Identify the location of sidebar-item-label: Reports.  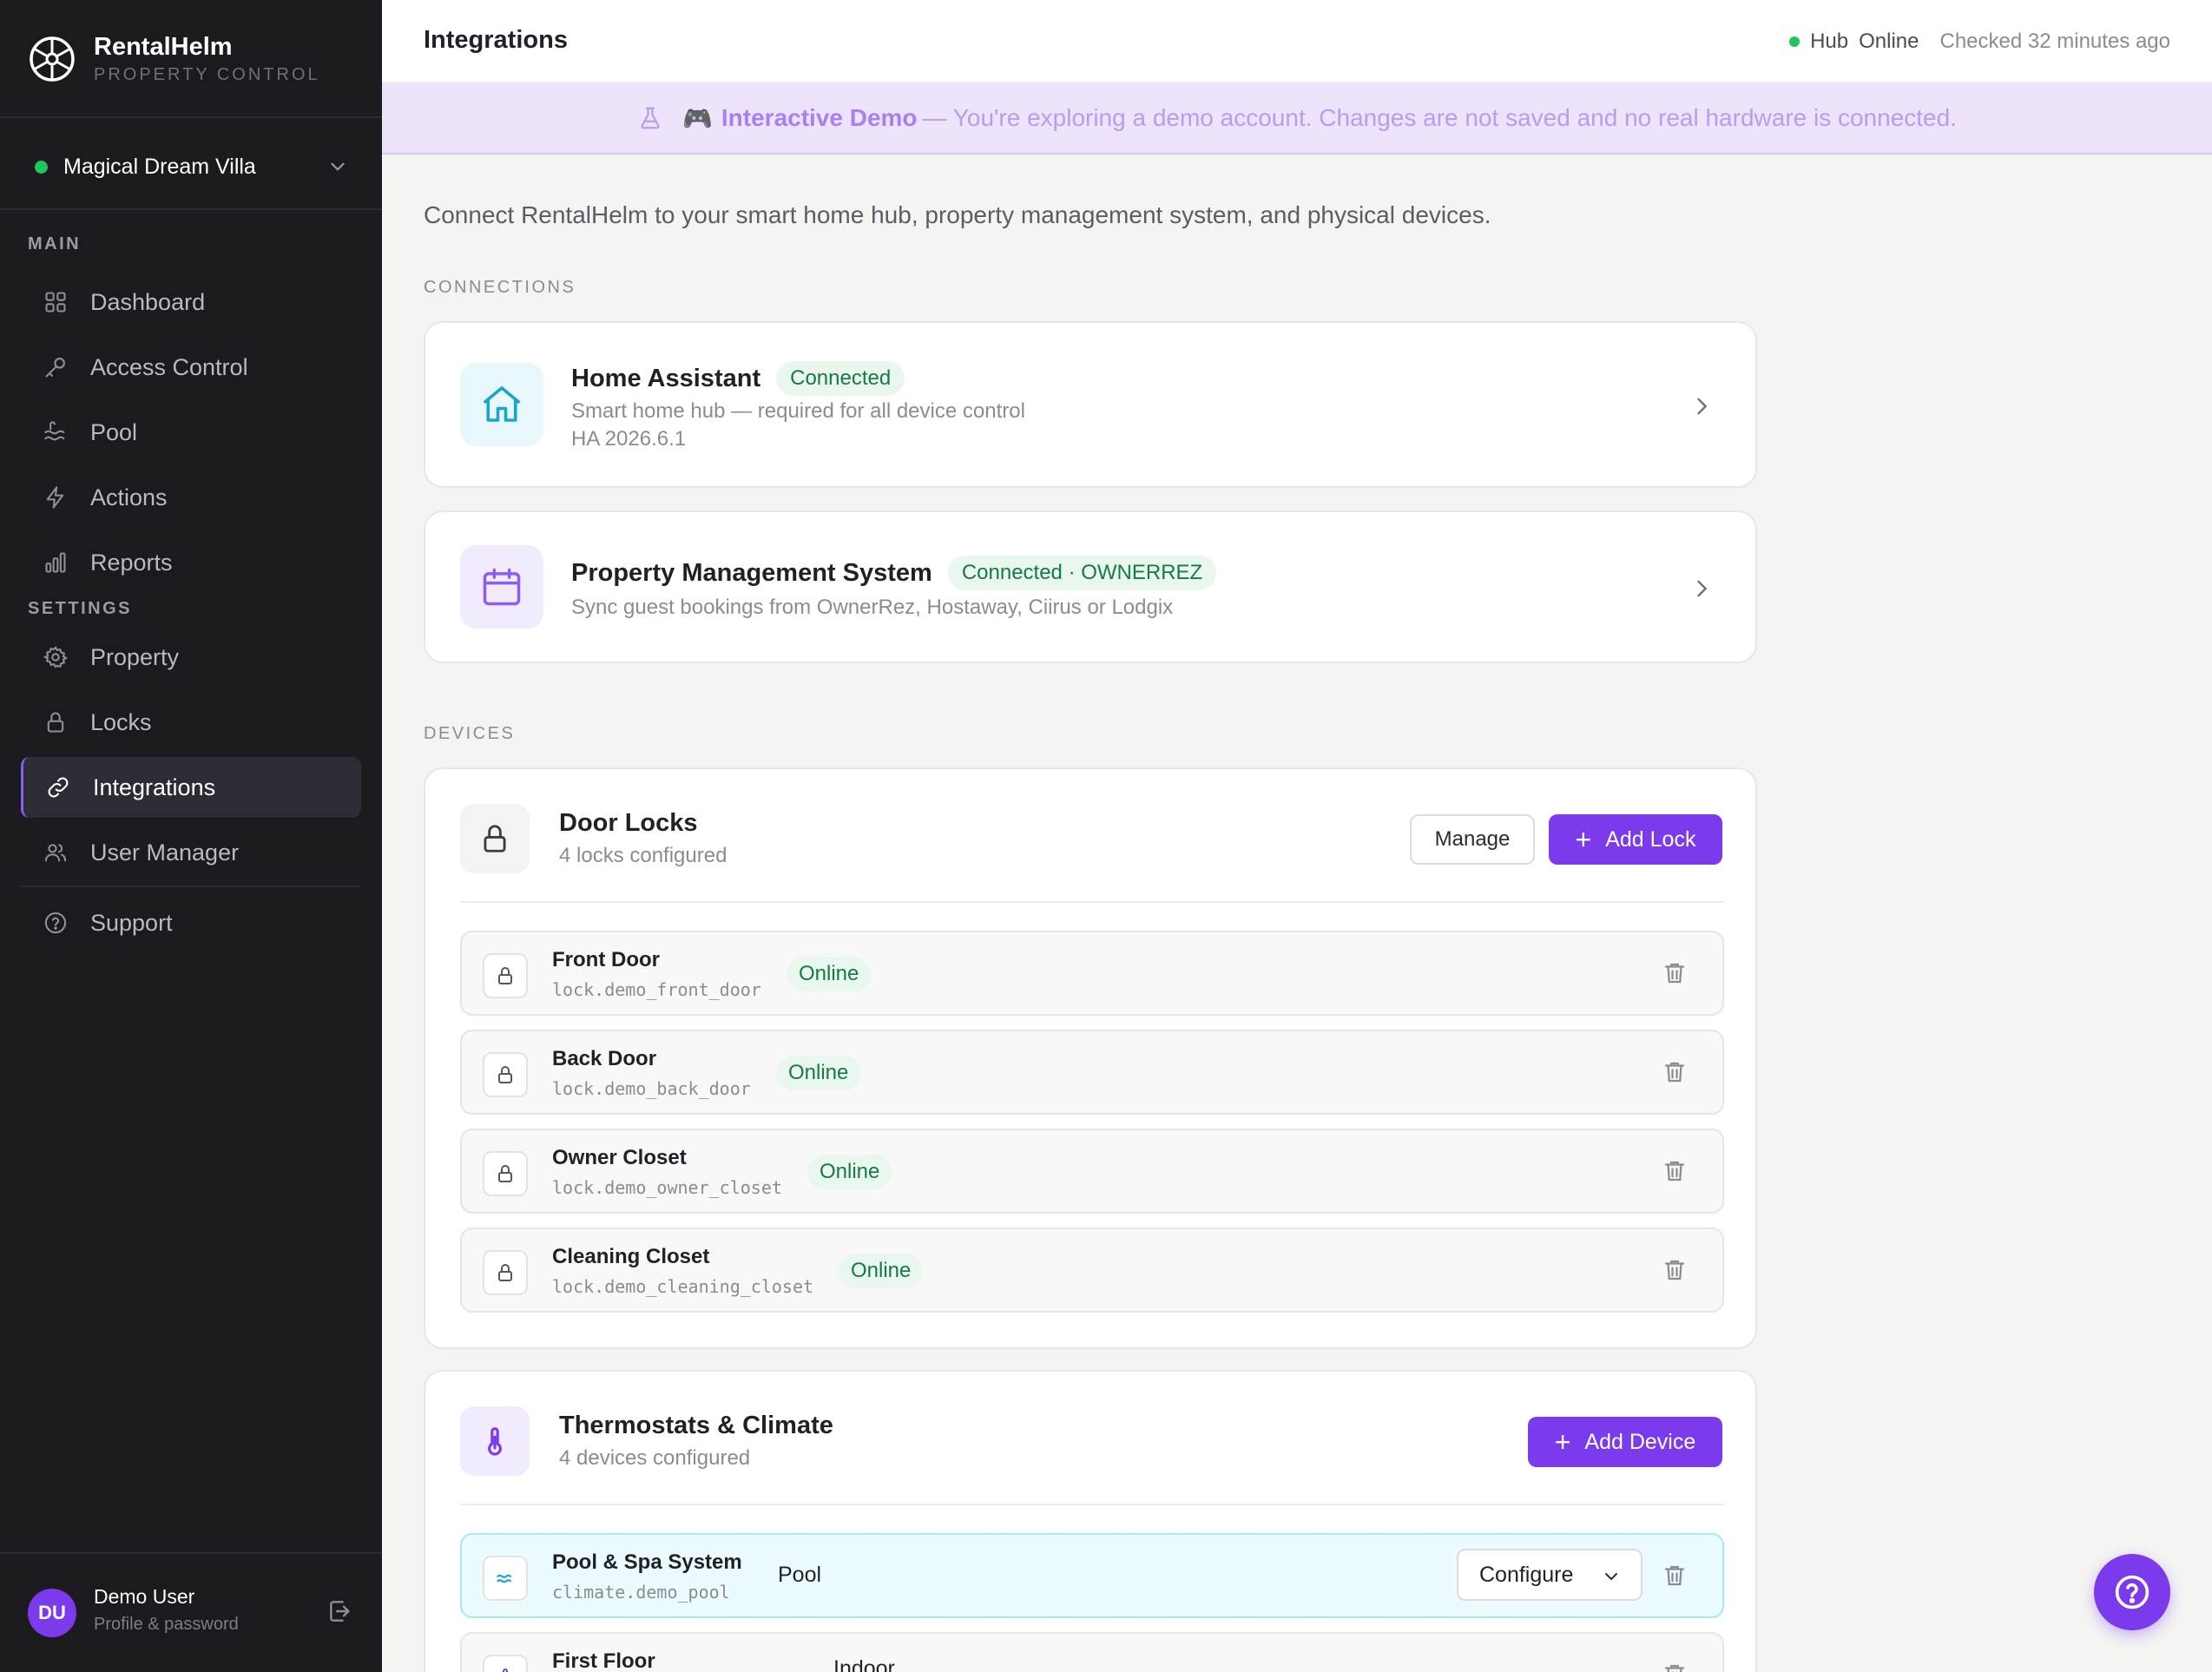
(131, 562).